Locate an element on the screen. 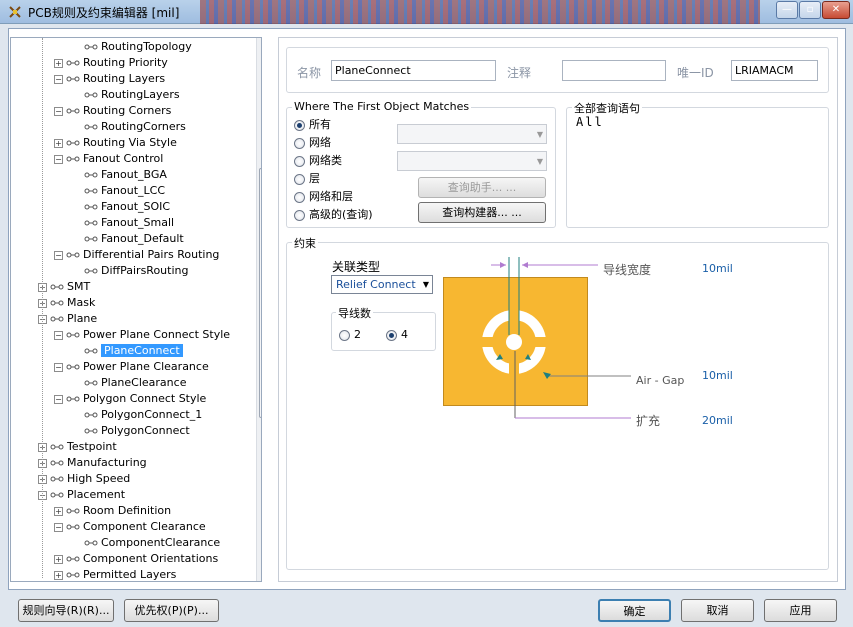 This screenshot has height=627, width=853. airgap-value: 10mil is located at coordinates (717, 375).